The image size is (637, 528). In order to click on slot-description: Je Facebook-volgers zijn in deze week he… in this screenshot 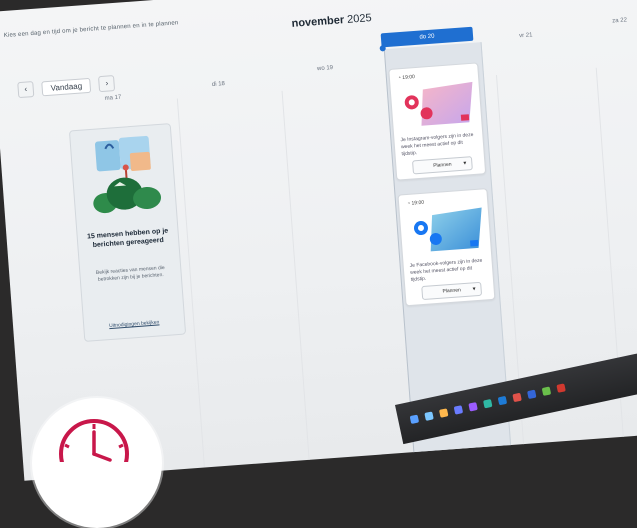, I will do `click(446, 270)`.